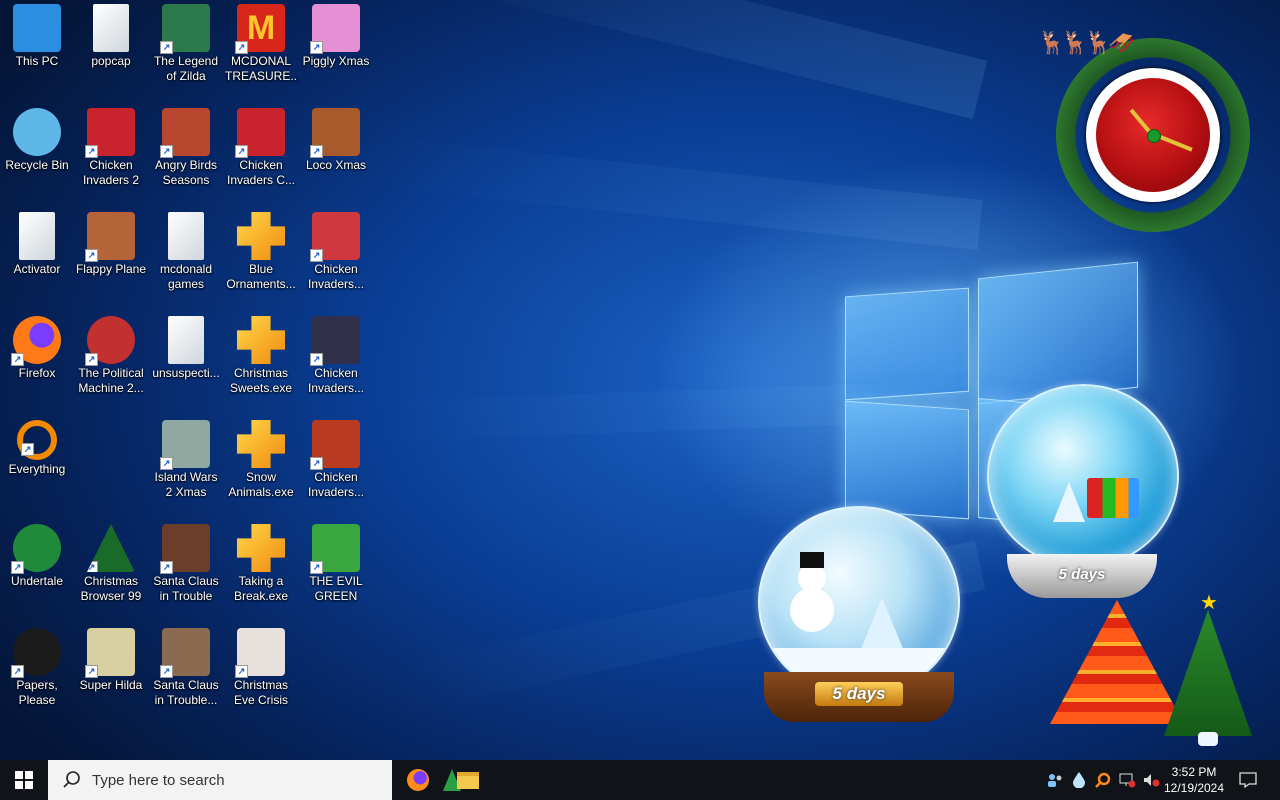  What do you see at coordinates (860, 615) in the screenshot?
I see `snow-globe-gadget-left: 5 days` at bounding box center [860, 615].